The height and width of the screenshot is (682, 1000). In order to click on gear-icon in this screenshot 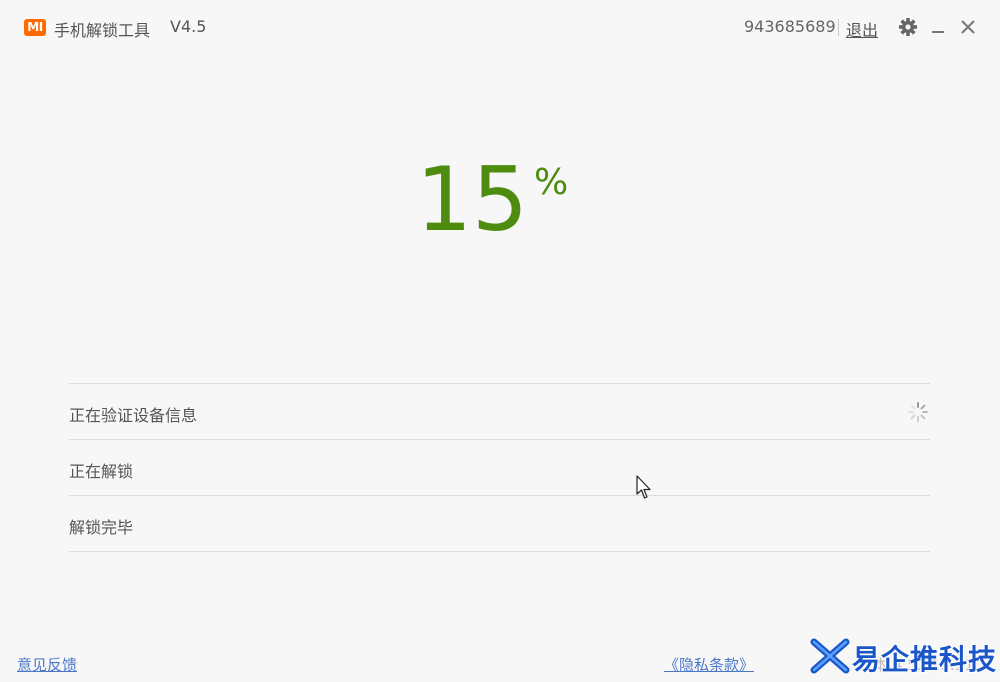, I will do `click(908, 27)`.